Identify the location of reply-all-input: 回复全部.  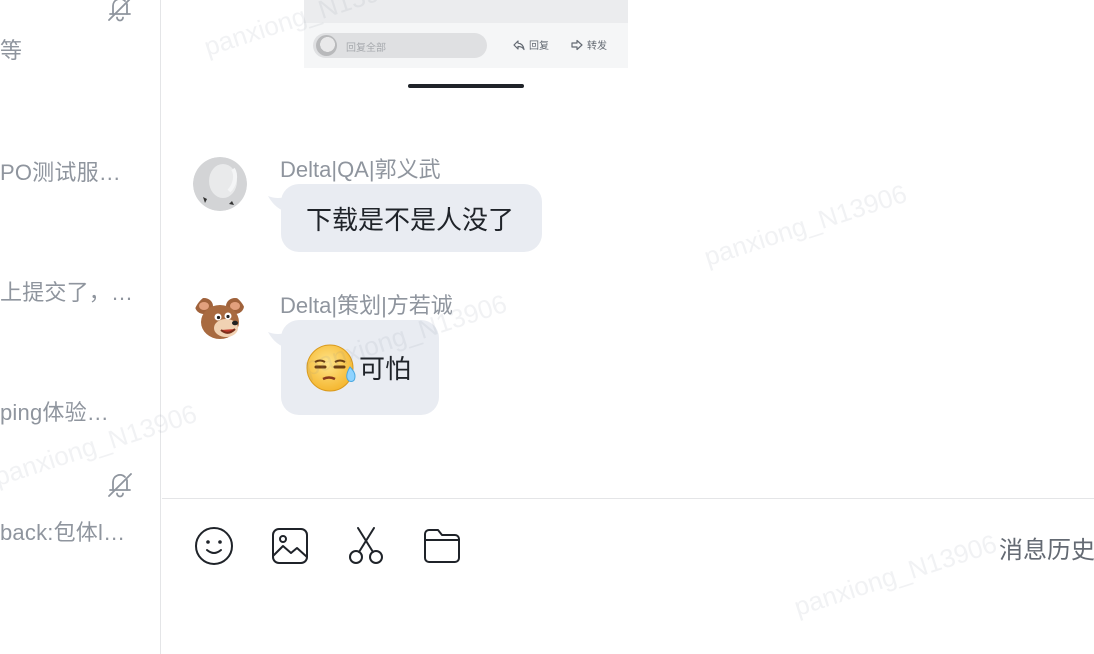
(400, 45).